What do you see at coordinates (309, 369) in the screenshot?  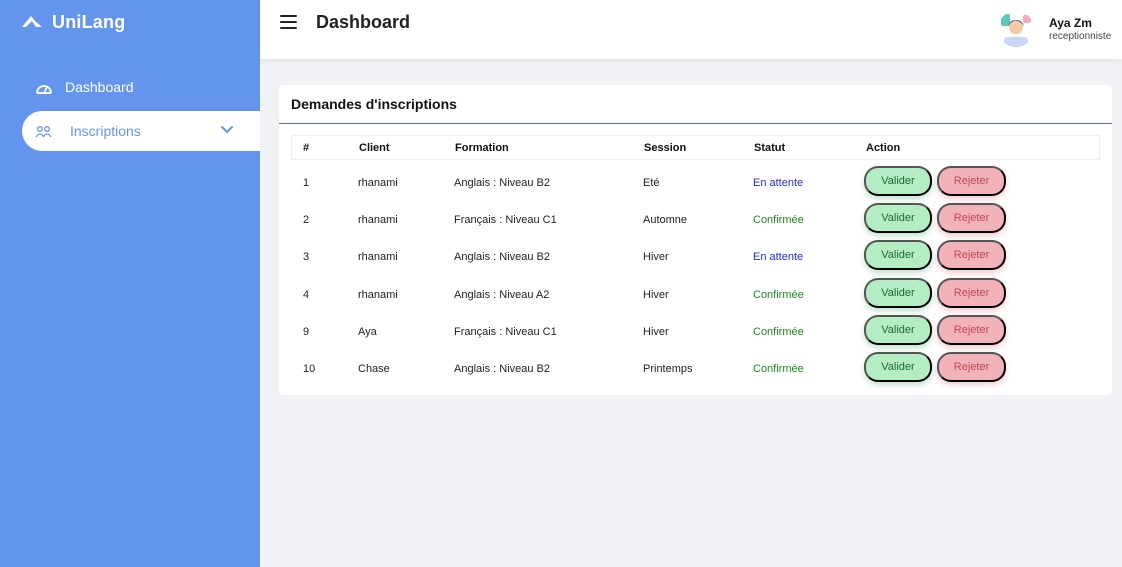 I see `cell-id: 10` at bounding box center [309, 369].